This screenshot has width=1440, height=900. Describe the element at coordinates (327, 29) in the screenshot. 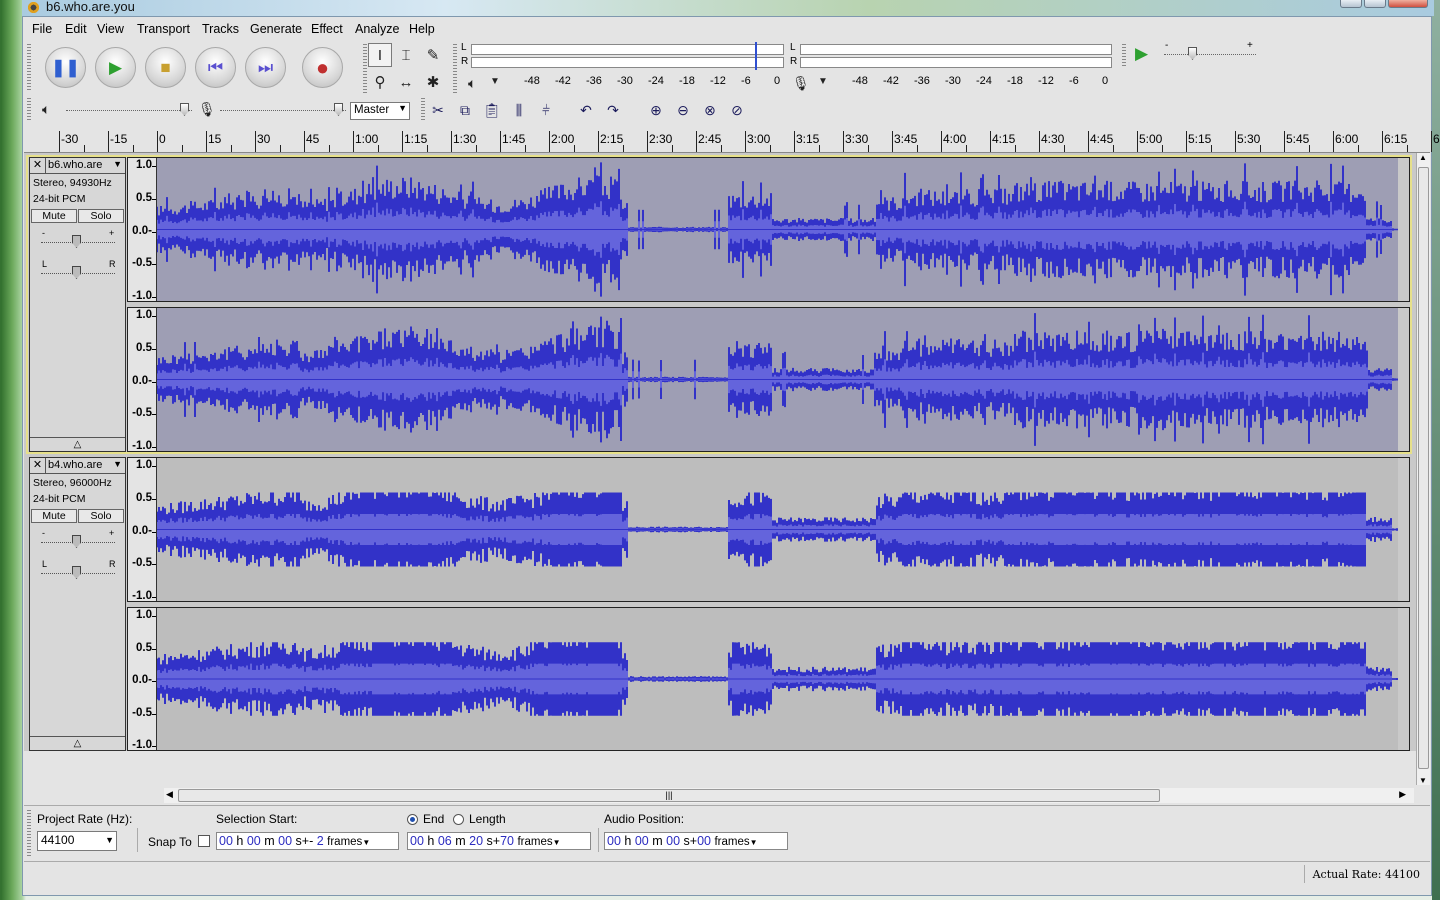

I see `menu-effect: Effect` at that location.